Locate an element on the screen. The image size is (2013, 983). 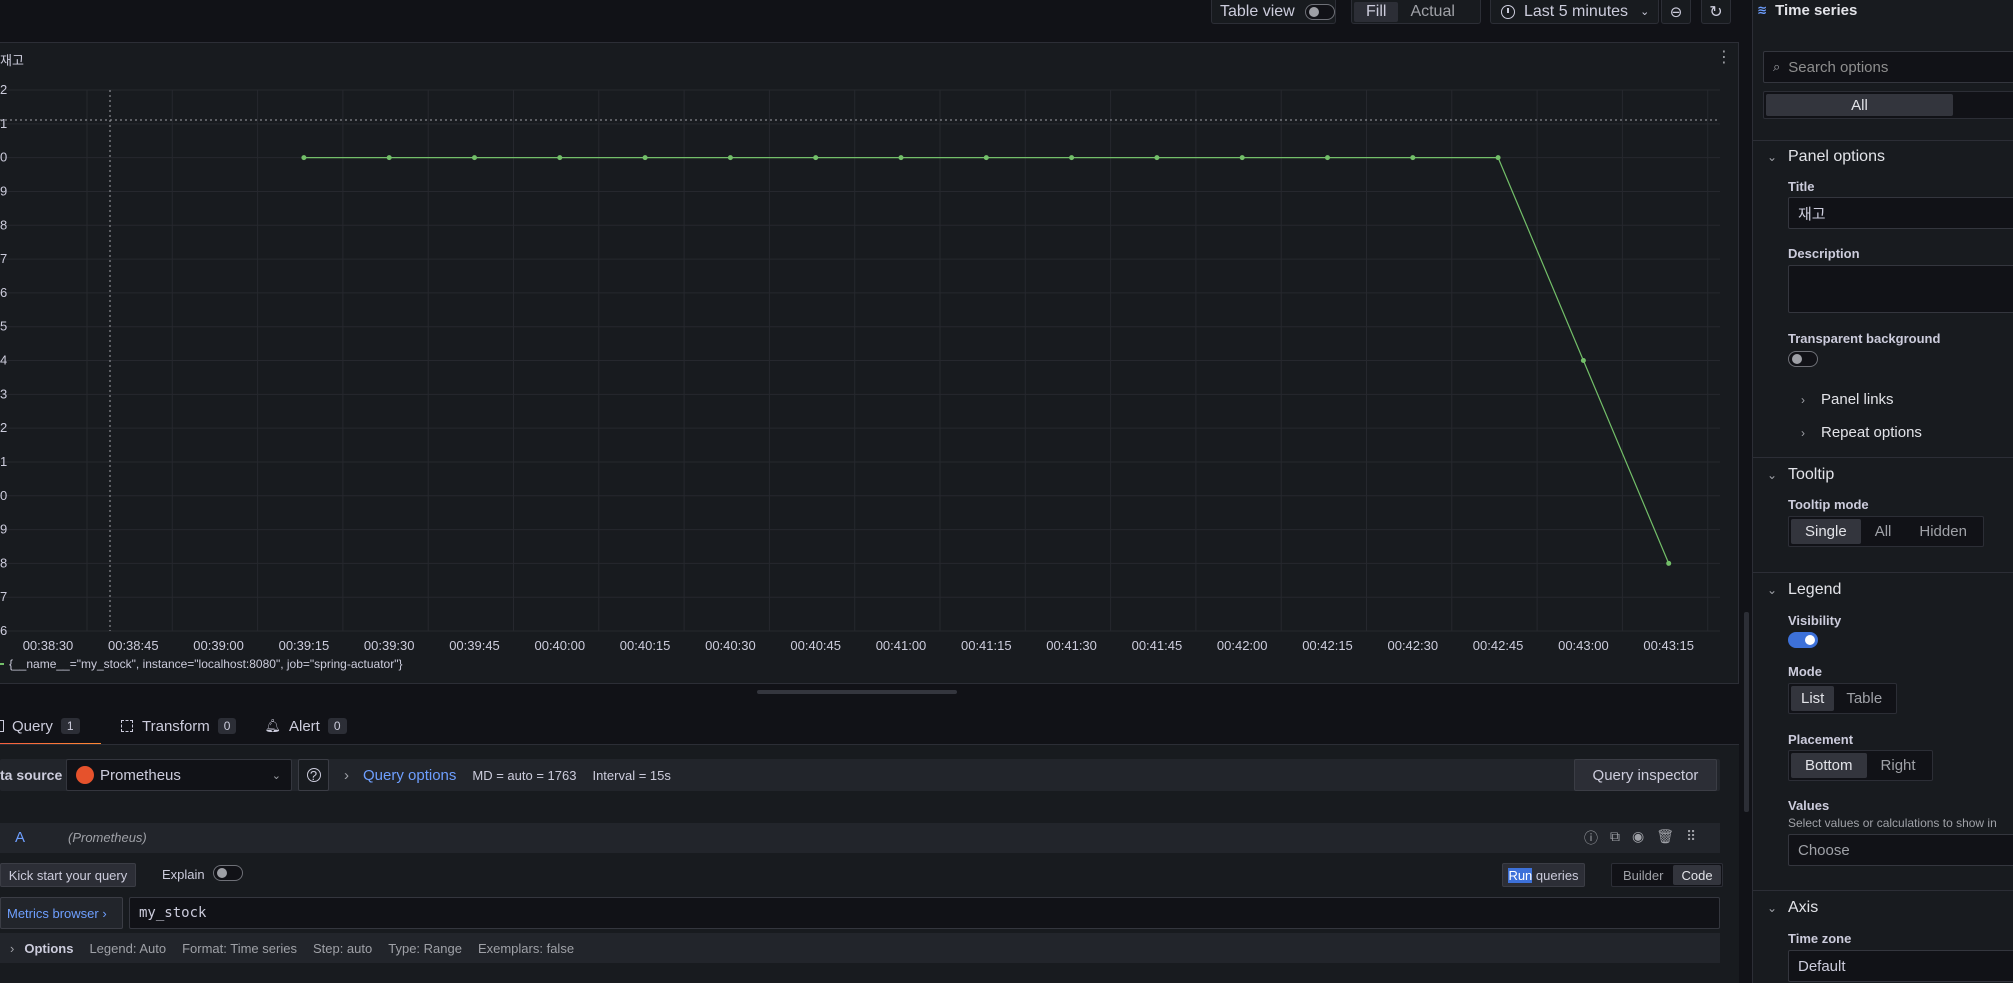
x-tick-label: 00:39:45 is located at coordinates (474, 645).